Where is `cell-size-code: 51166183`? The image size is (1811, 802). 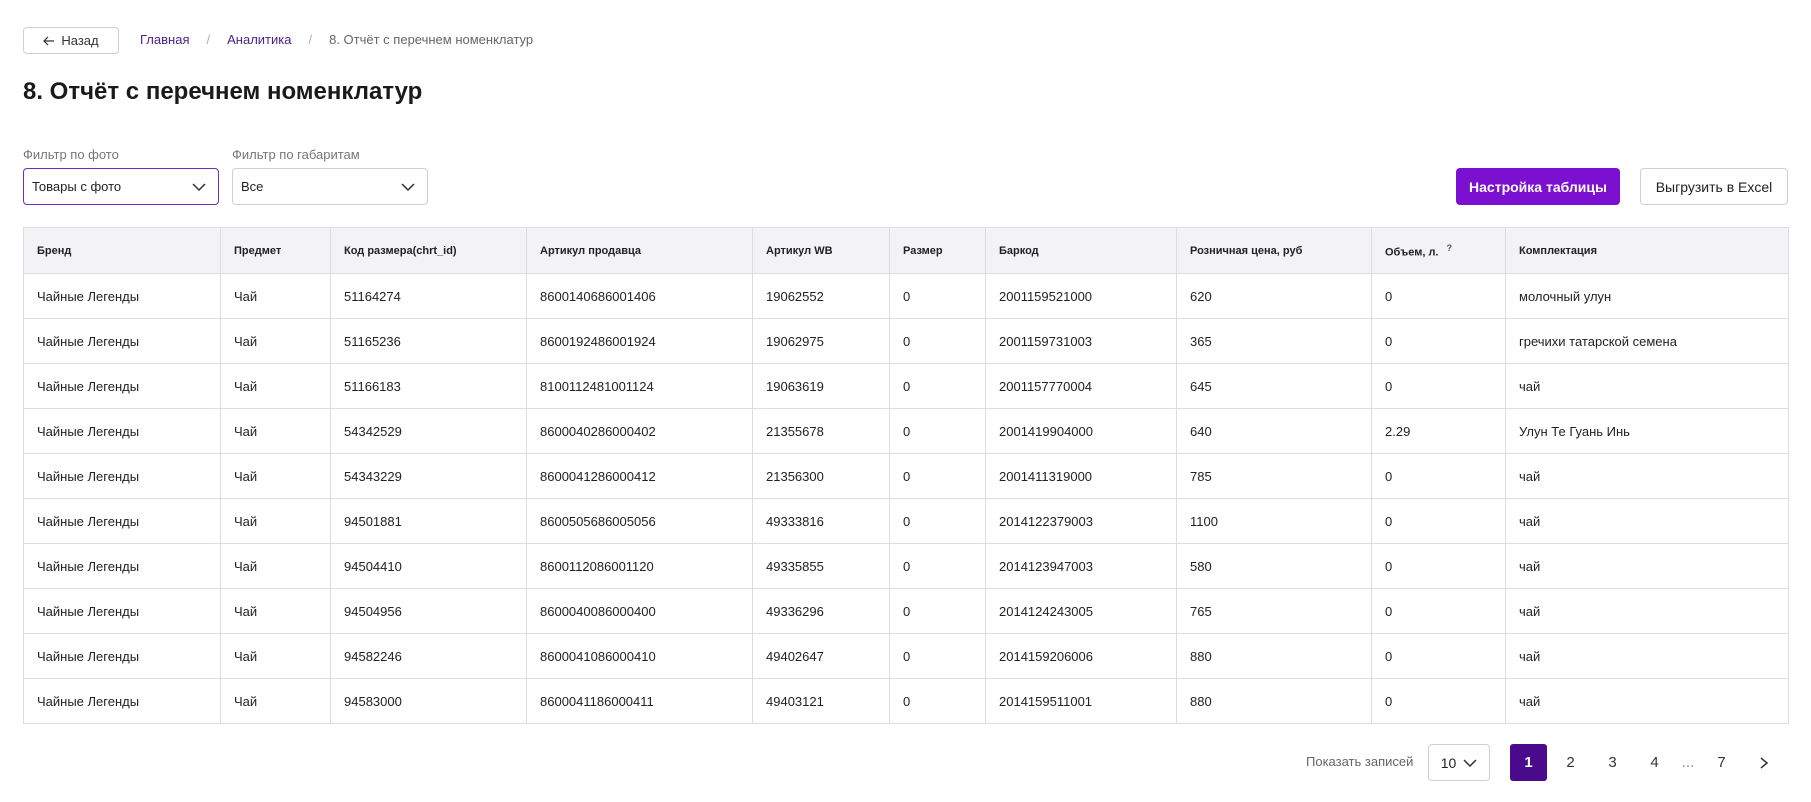
cell-size-code: 51166183 is located at coordinates (428, 386).